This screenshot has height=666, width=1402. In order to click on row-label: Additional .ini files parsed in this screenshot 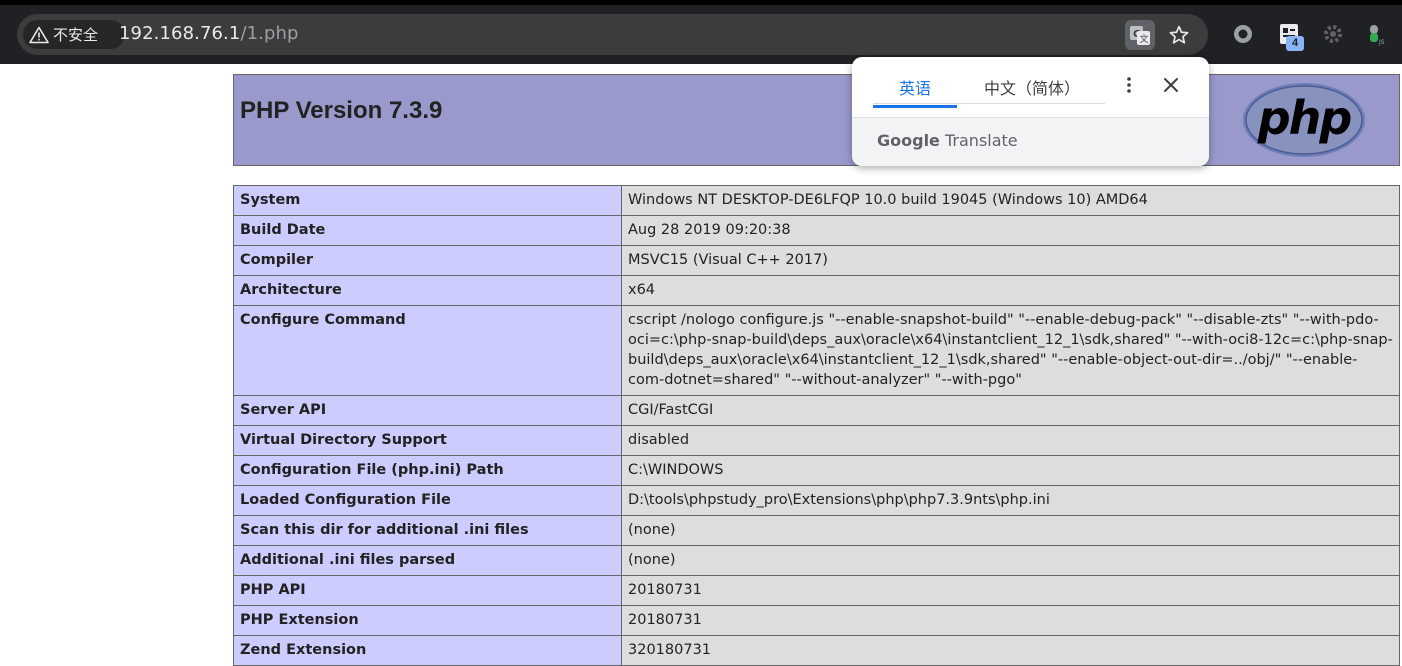, I will do `click(427, 560)`.